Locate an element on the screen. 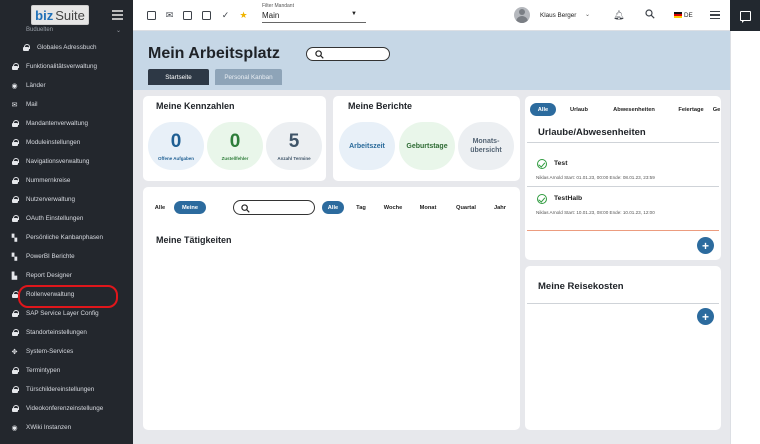 Image resolution: width=760 pixels, height=444 pixels. calendar-icon is located at coordinates (151, 15).